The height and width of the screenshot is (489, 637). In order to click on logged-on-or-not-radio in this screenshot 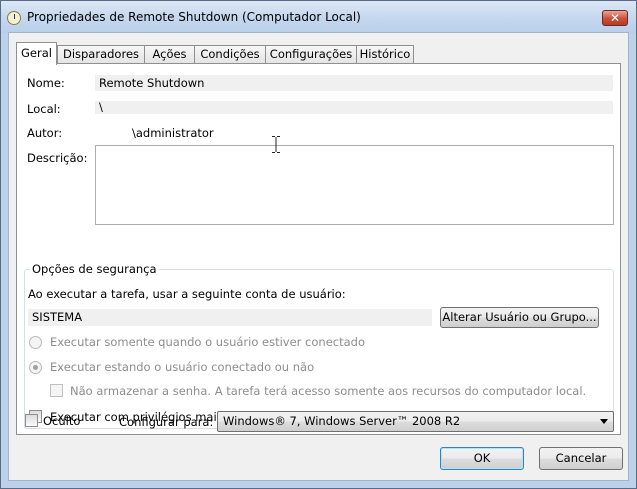, I will do `click(35, 367)`.